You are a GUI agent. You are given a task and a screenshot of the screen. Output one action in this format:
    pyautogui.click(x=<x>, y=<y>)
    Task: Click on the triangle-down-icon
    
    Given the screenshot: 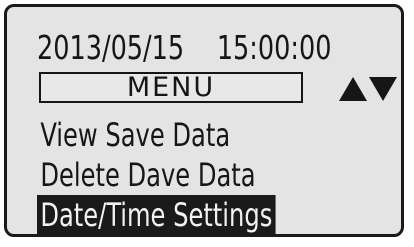 What is the action you would take?
    pyautogui.click(x=383, y=89)
    